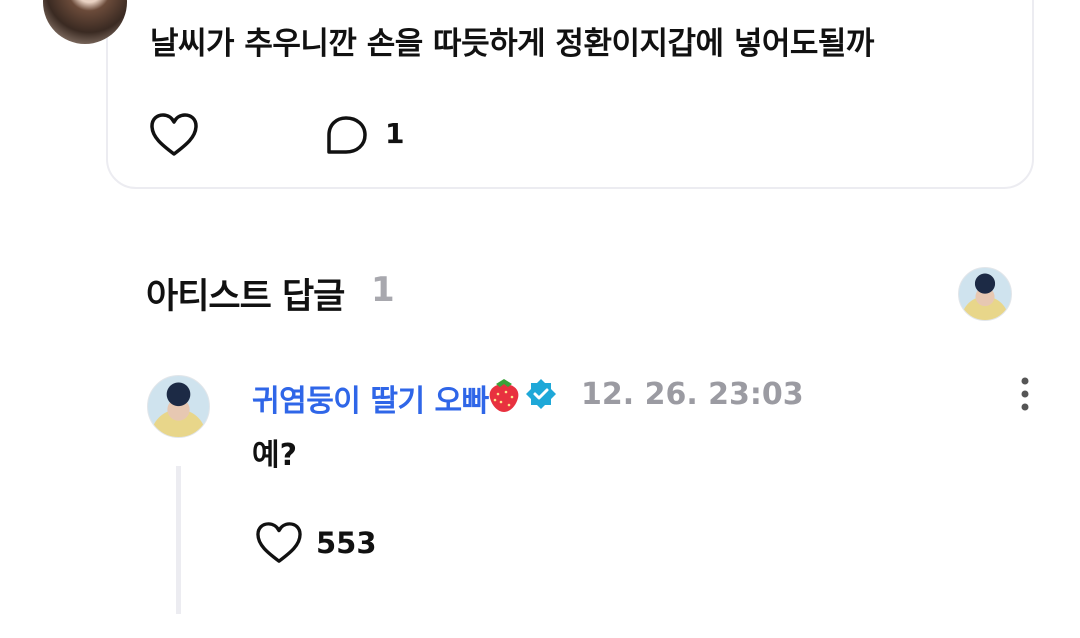 The width and height of the screenshot is (1080, 638). Describe the element at coordinates (346, 543) in the screenshot. I see `reply-like-count: 553` at that location.